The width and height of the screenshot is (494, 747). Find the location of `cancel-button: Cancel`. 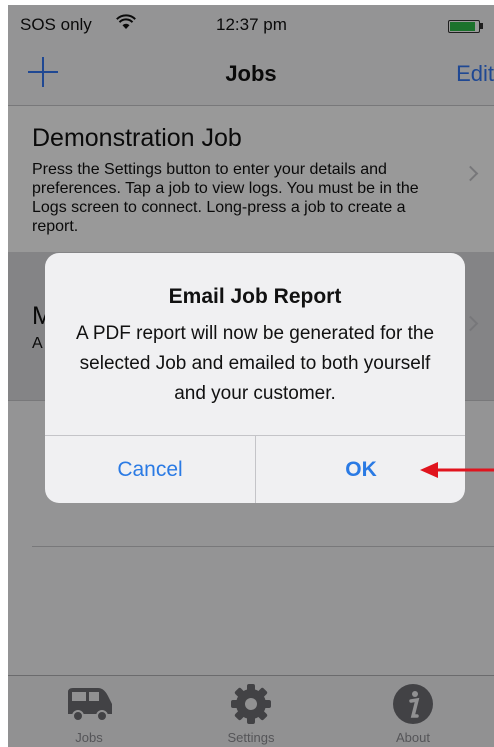

cancel-button: Cancel is located at coordinates (150, 469).